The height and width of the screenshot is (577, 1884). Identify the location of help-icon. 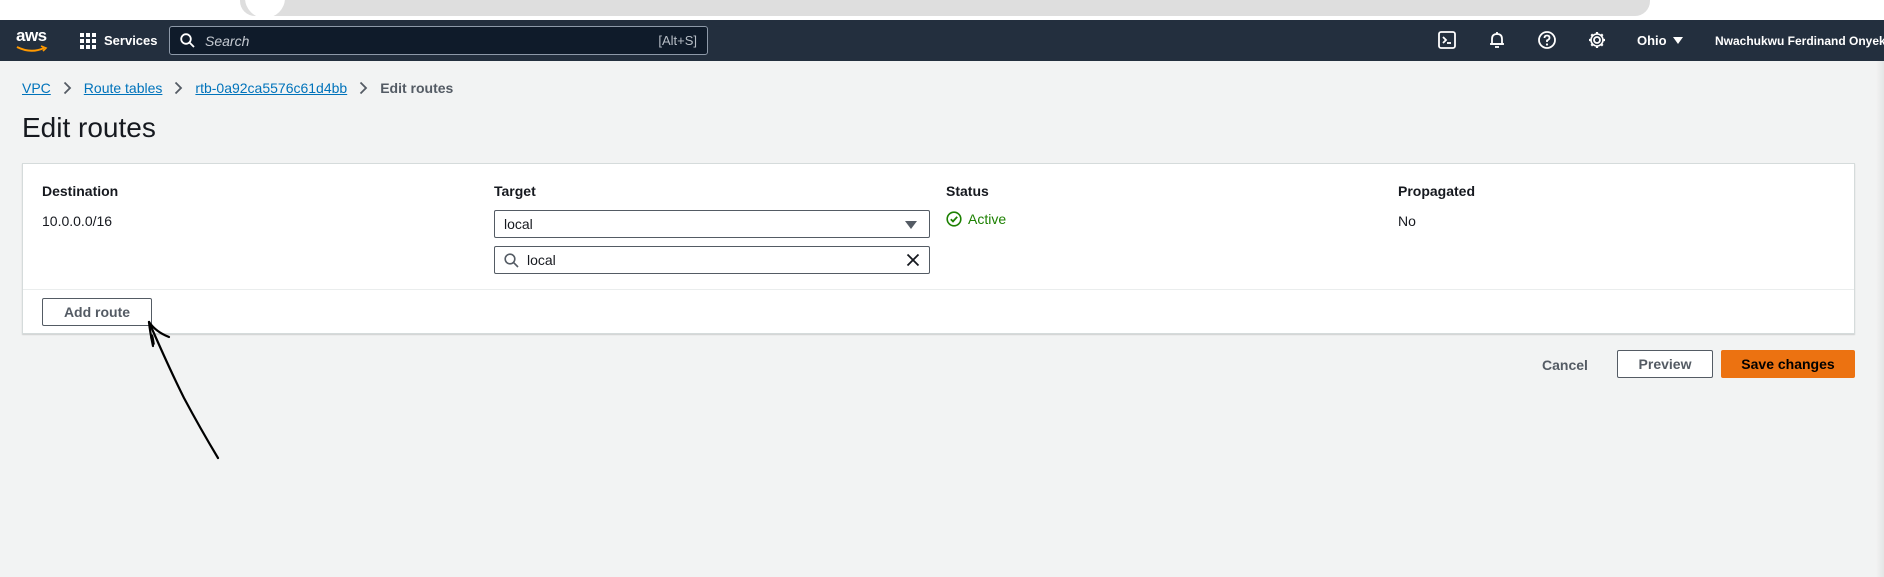
(1547, 40).